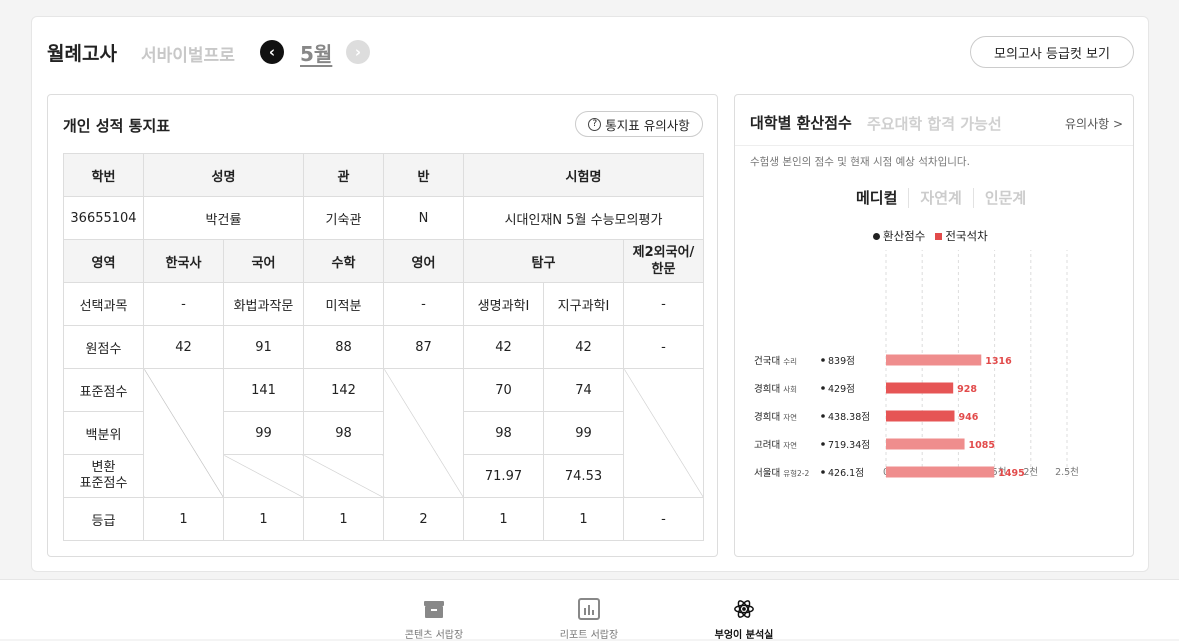 This screenshot has width=1179, height=641. Describe the element at coordinates (790, 389) in the screenshot. I see `track-label: 사회` at that location.